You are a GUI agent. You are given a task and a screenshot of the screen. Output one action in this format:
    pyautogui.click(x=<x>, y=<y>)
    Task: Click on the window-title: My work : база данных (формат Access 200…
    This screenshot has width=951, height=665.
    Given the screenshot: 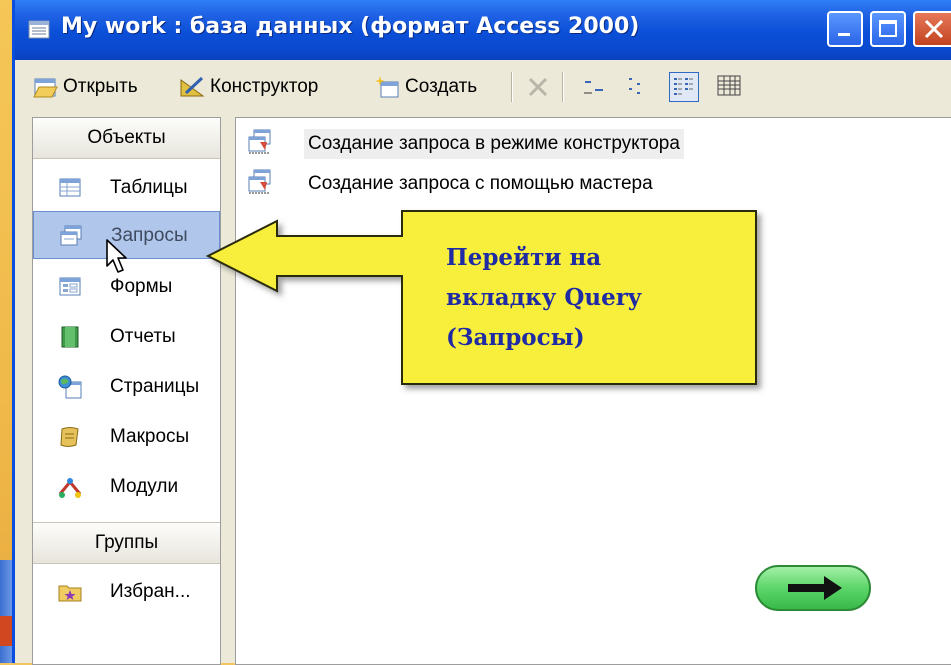 What is the action you would take?
    pyautogui.click(x=350, y=26)
    